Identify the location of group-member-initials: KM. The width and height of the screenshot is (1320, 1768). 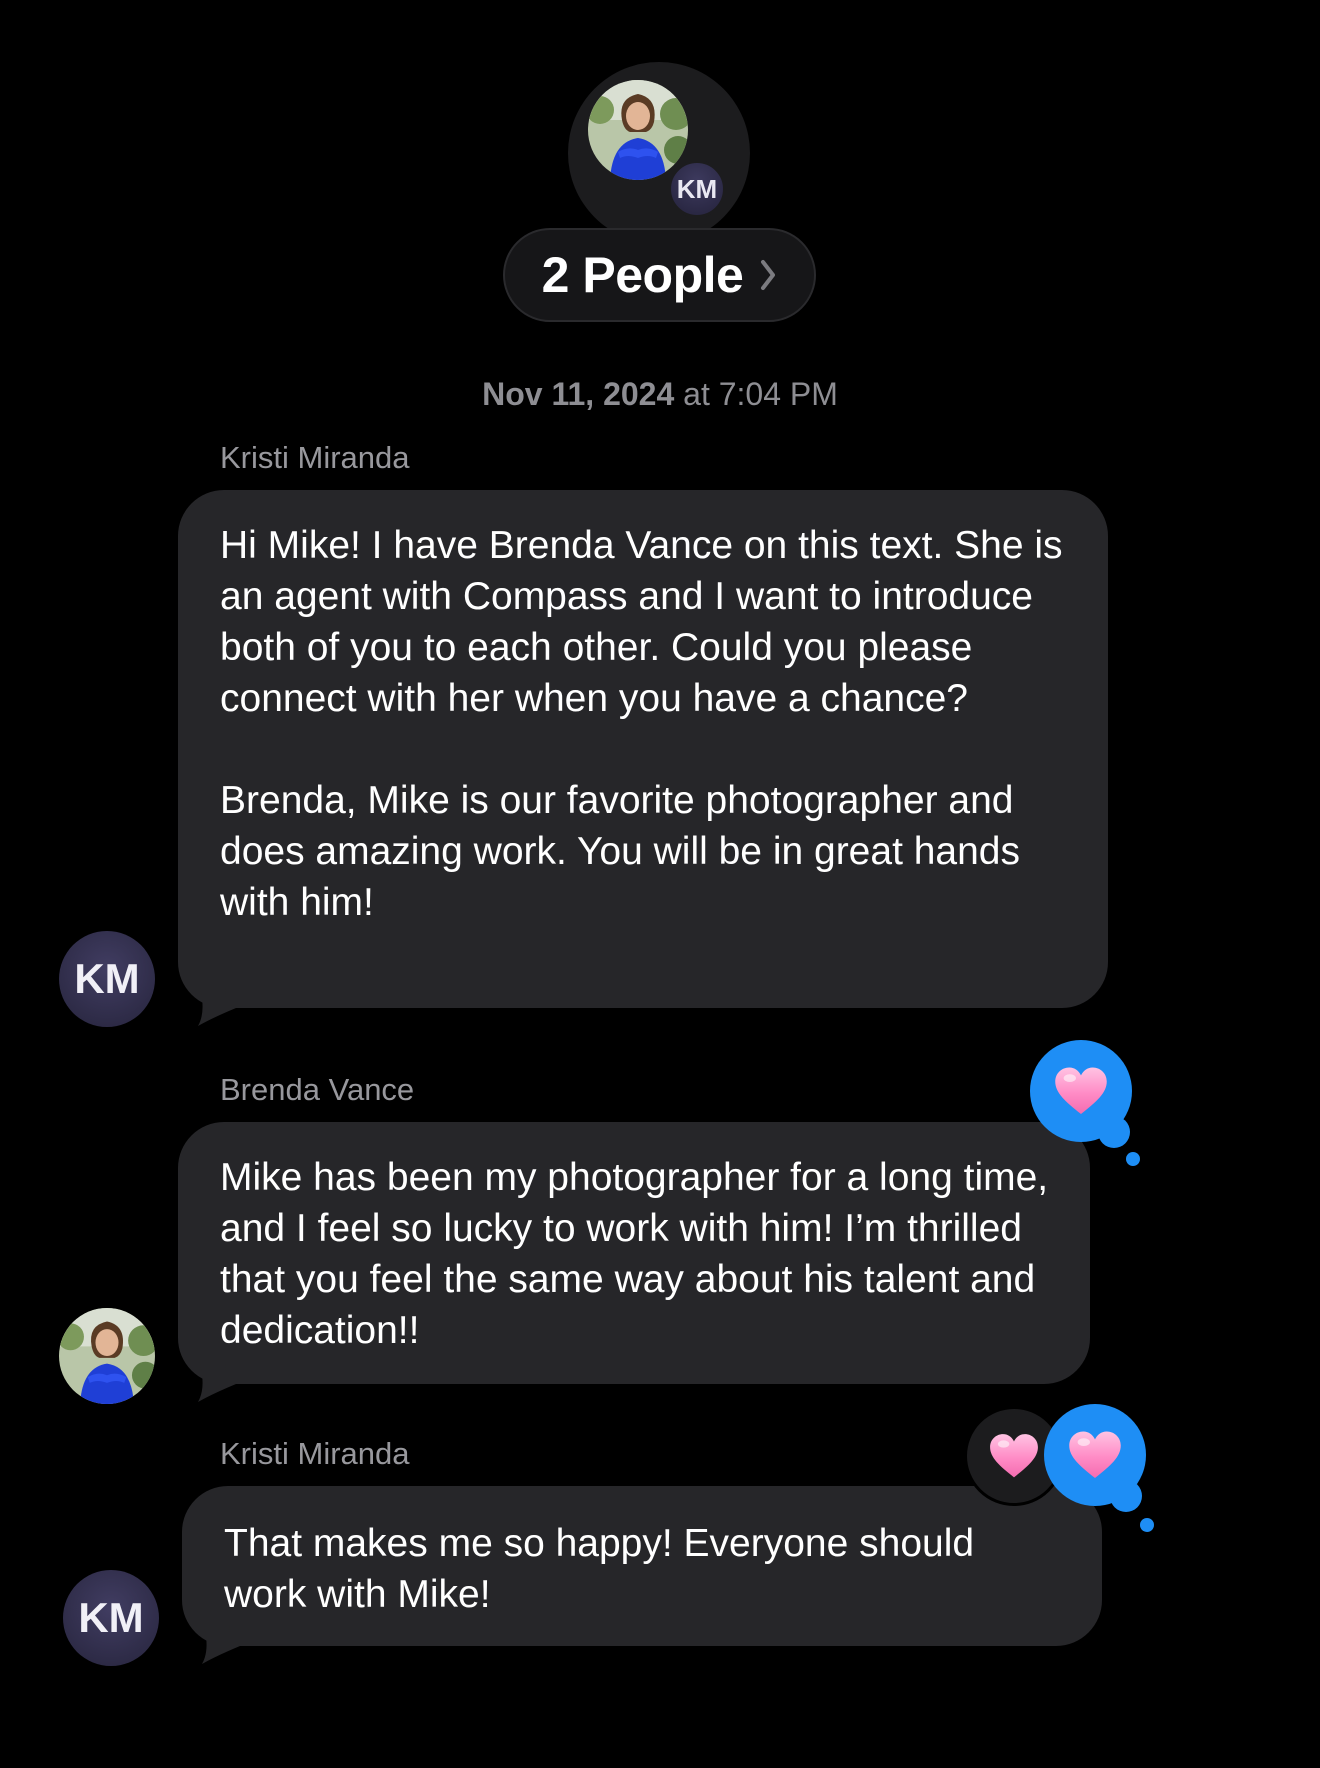
(697, 189).